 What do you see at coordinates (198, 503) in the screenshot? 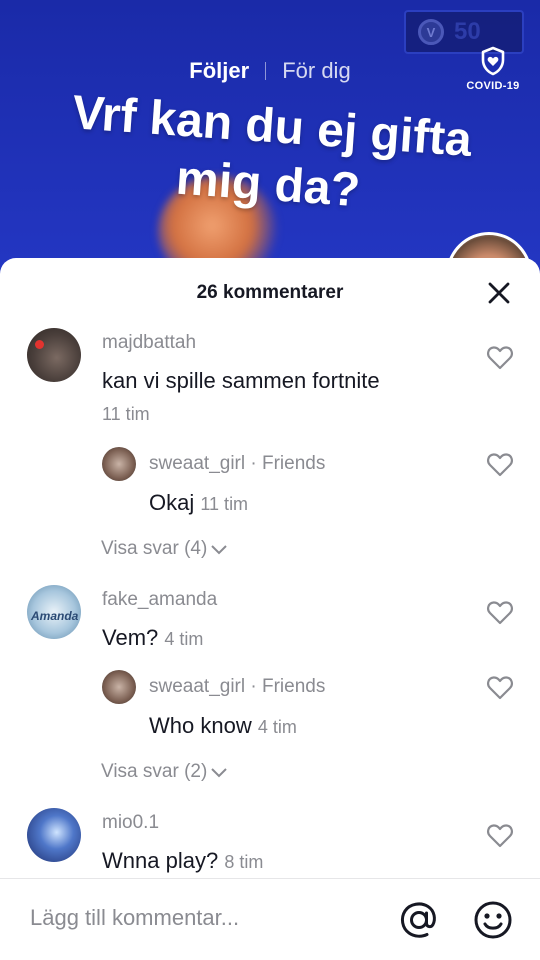
I see `reply-text-line: Okaj 11 tim` at bounding box center [198, 503].